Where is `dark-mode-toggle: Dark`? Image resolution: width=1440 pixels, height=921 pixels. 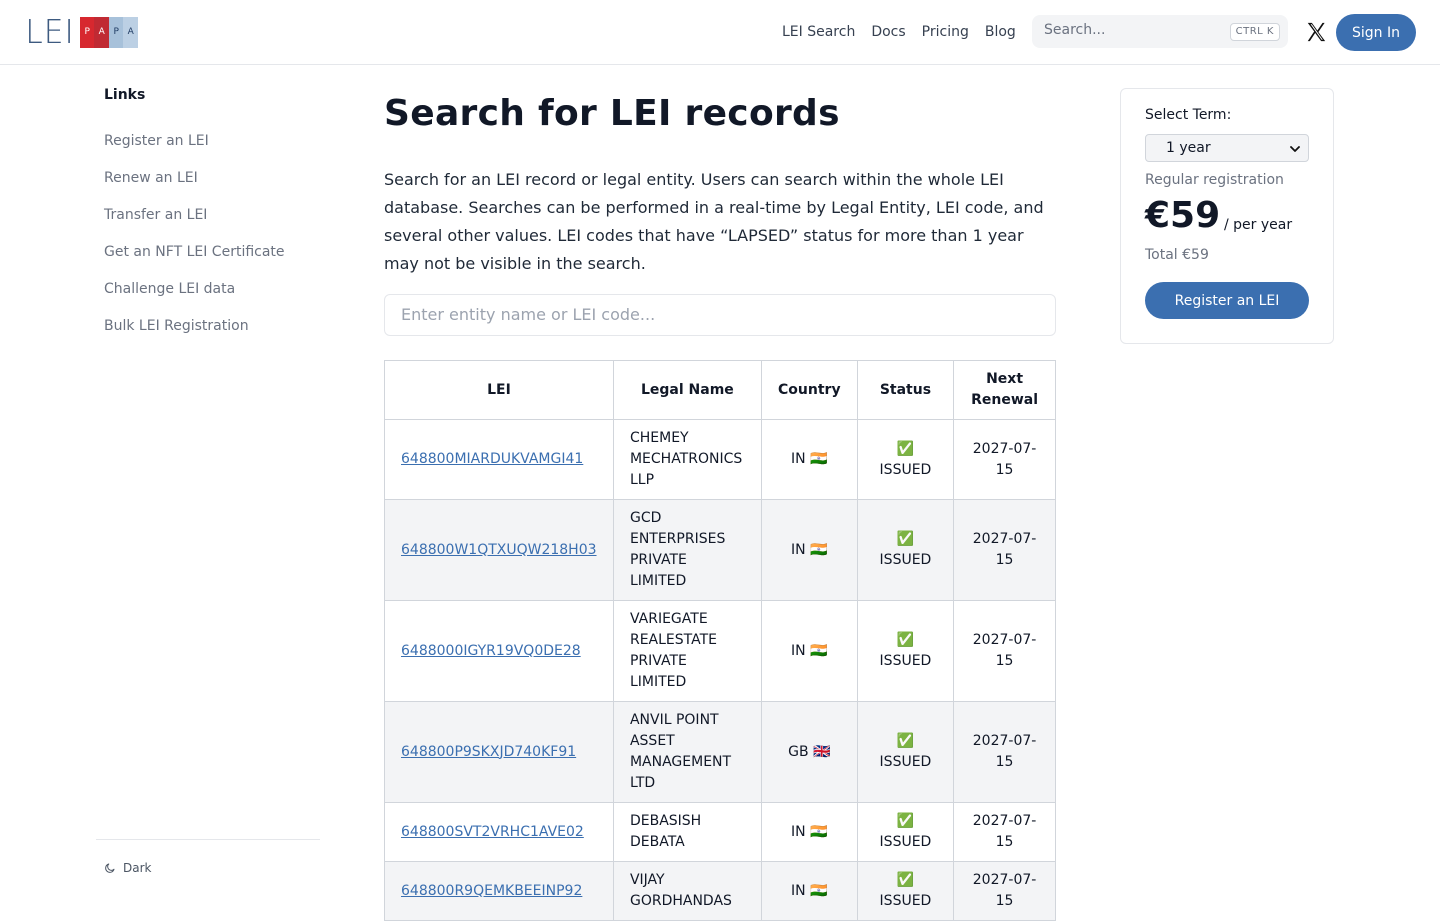 dark-mode-toggle: Dark is located at coordinates (127, 868).